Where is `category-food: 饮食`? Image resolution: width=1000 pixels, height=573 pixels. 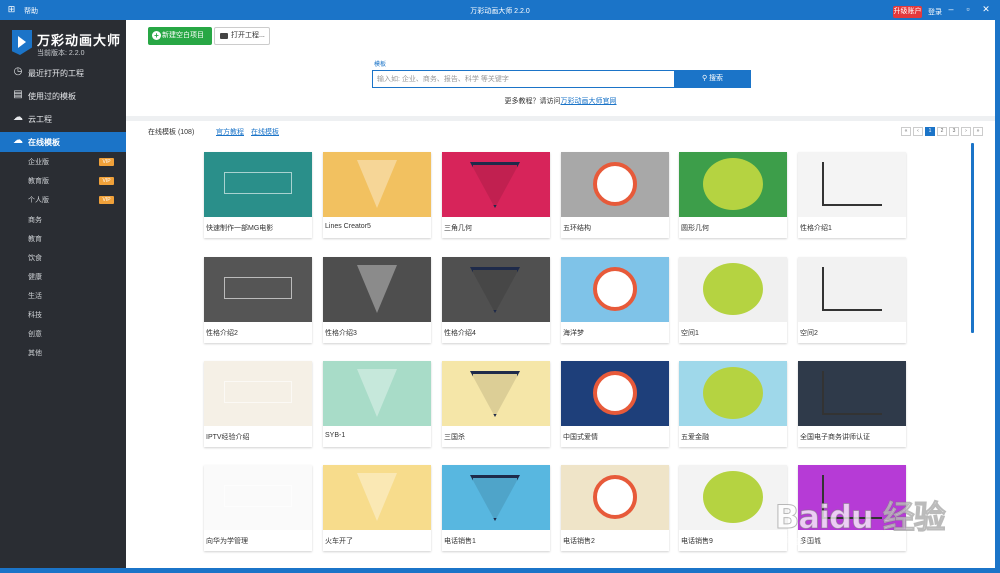 category-food: 饮食 is located at coordinates (75, 260).